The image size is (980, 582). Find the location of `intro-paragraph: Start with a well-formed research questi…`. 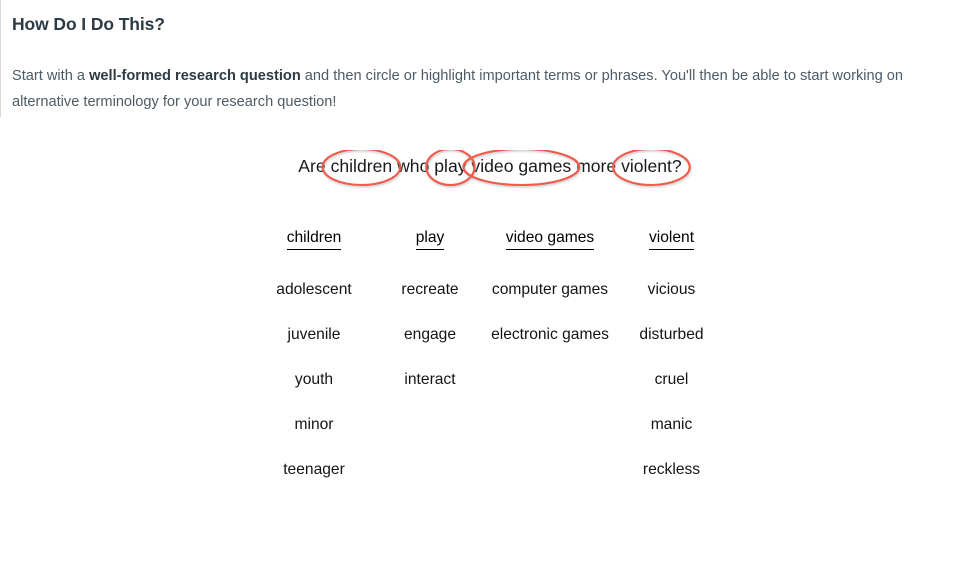

intro-paragraph: Start with a well-formed research questi… is located at coordinates (490, 75).